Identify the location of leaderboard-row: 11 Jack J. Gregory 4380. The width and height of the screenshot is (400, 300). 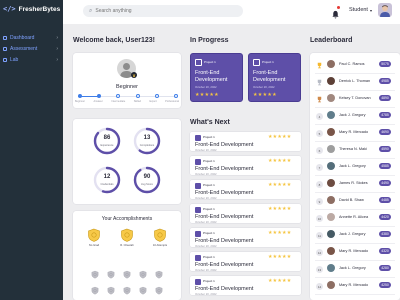
(355, 234).